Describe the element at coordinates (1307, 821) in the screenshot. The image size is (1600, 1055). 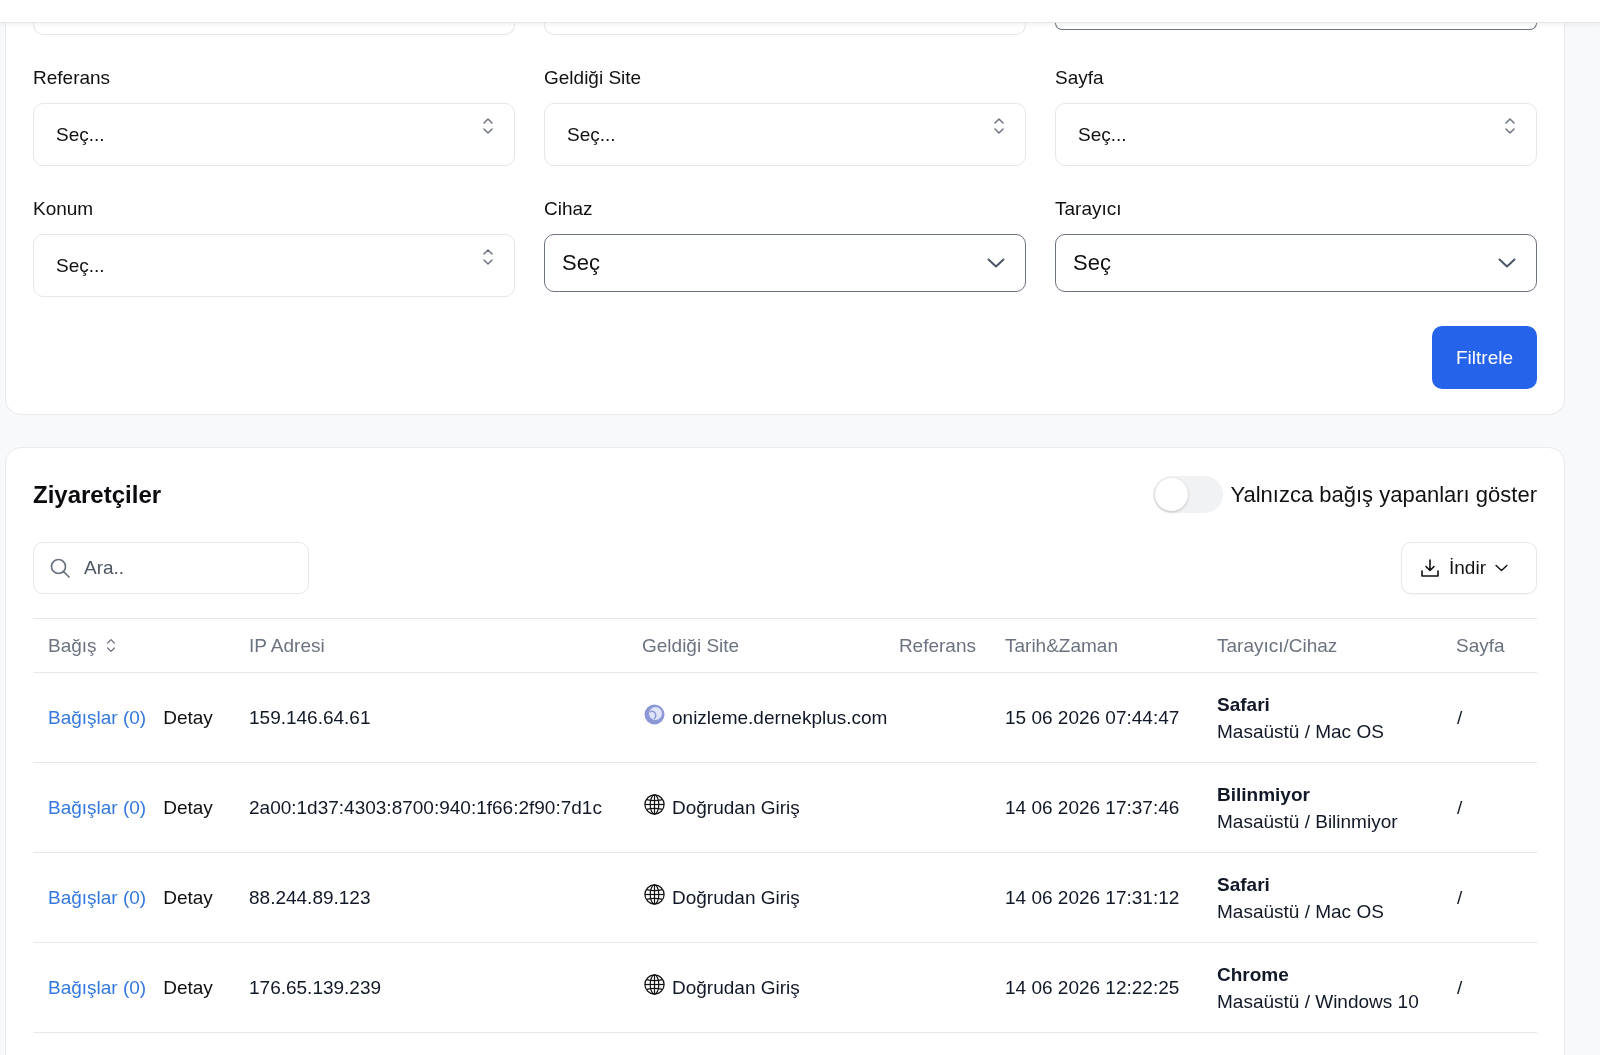
I see `device-info: Masaüstü / Bilinmiyor` at that location.